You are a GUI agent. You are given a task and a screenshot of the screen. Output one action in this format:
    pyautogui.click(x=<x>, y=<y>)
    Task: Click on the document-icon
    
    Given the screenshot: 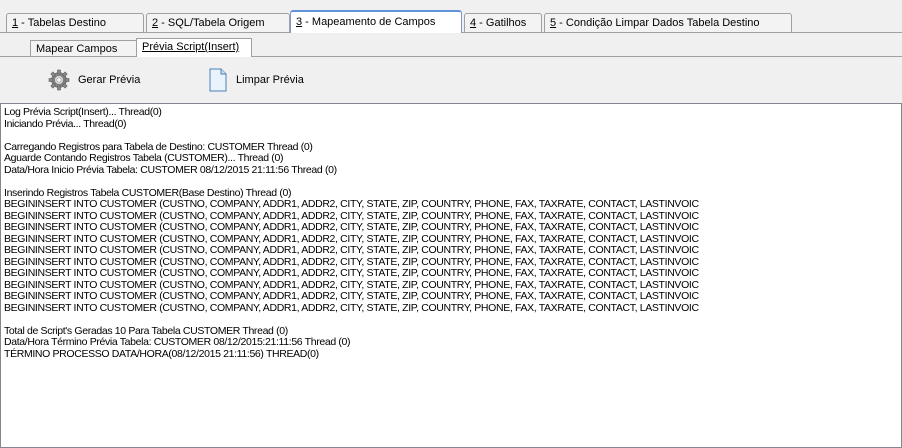 What is the action you would take?
    pyautogui.click(x=218, y=80)
    